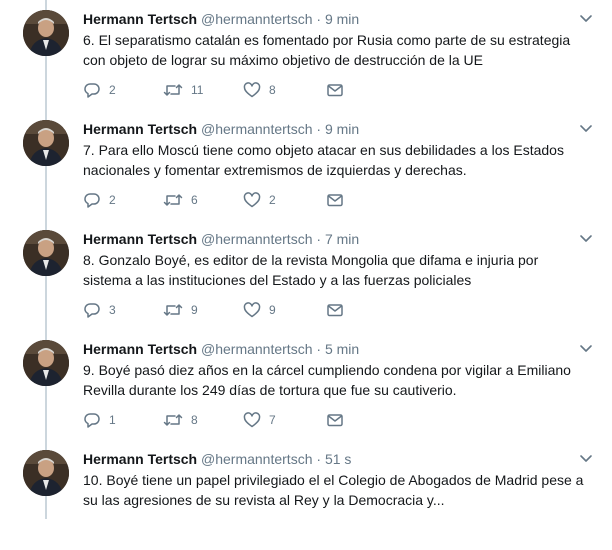 This screenshot has width=612, height=550. I want to click on retweet-button: 6, so click(180, 200).